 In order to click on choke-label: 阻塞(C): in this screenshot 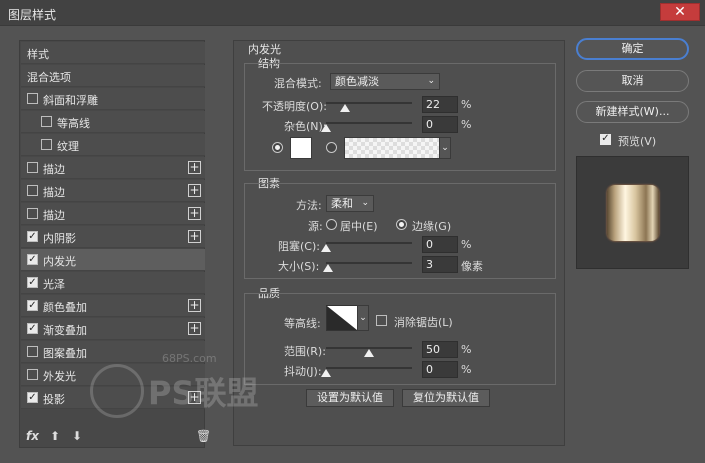, I will do `click(299, 246)`.